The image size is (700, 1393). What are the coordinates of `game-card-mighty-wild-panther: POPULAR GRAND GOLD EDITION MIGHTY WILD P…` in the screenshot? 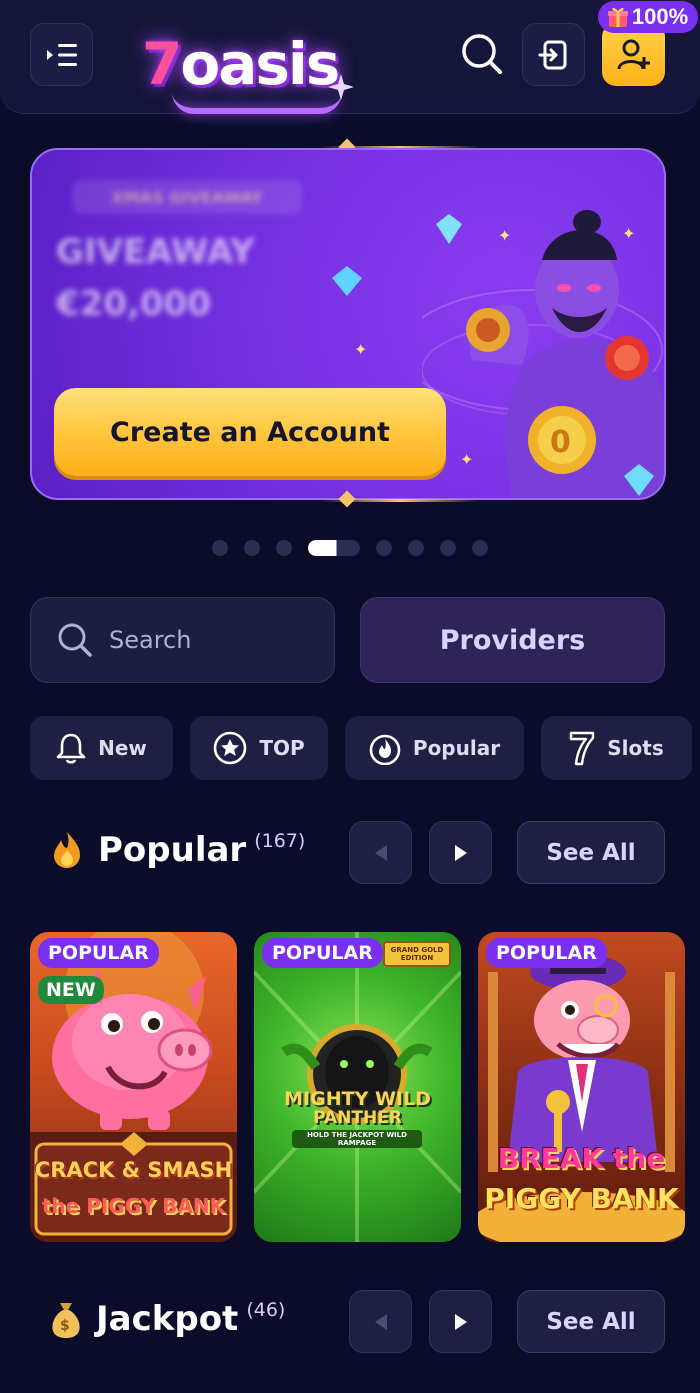 It's located at (357, 1087).